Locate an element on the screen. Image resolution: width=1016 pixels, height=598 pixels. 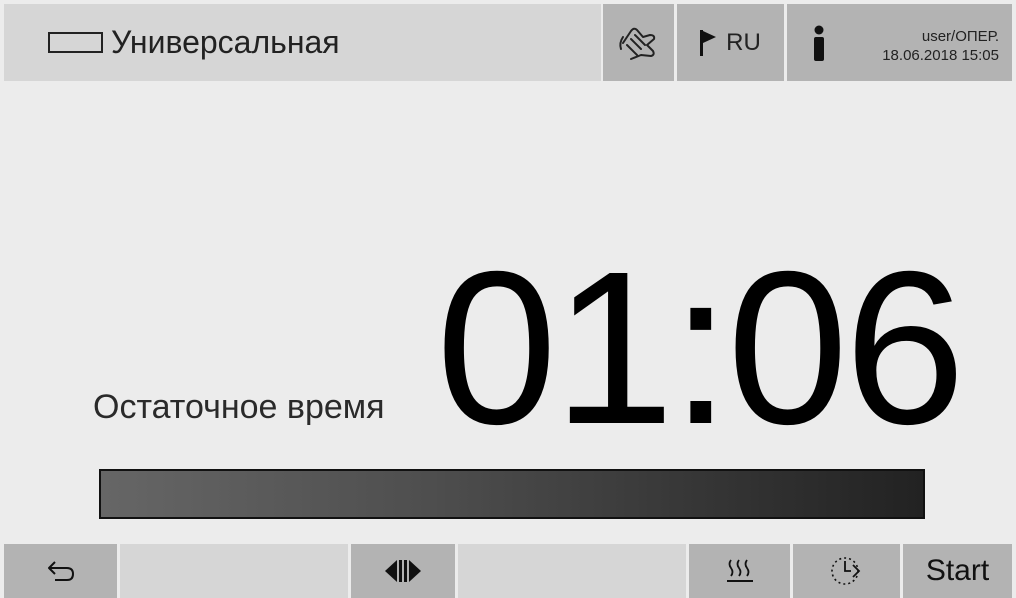
delayed-start-icon is located at coordinates (845, 571).